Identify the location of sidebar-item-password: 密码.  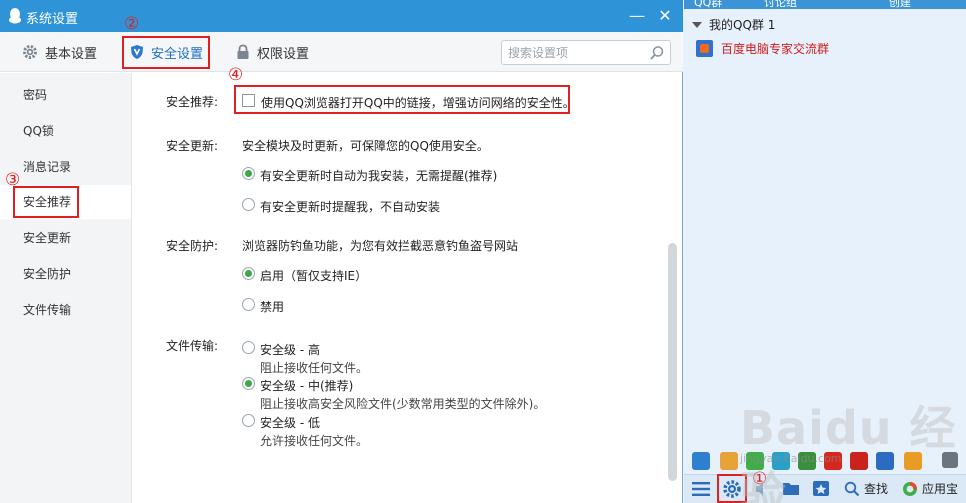
(65, 95).